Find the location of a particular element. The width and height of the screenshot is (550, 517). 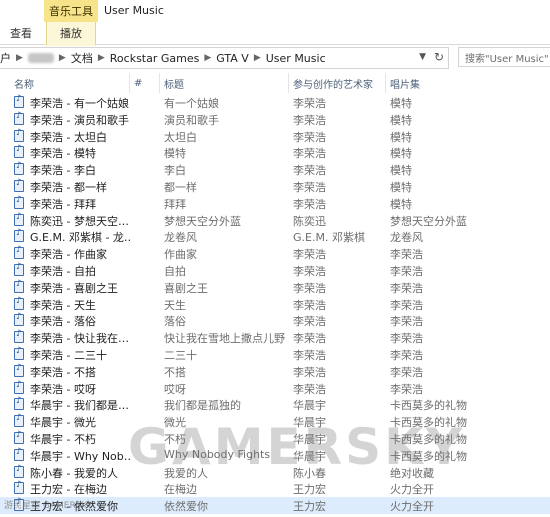

file-artist: 陈奕迅 is located at coordinates (309, 221).